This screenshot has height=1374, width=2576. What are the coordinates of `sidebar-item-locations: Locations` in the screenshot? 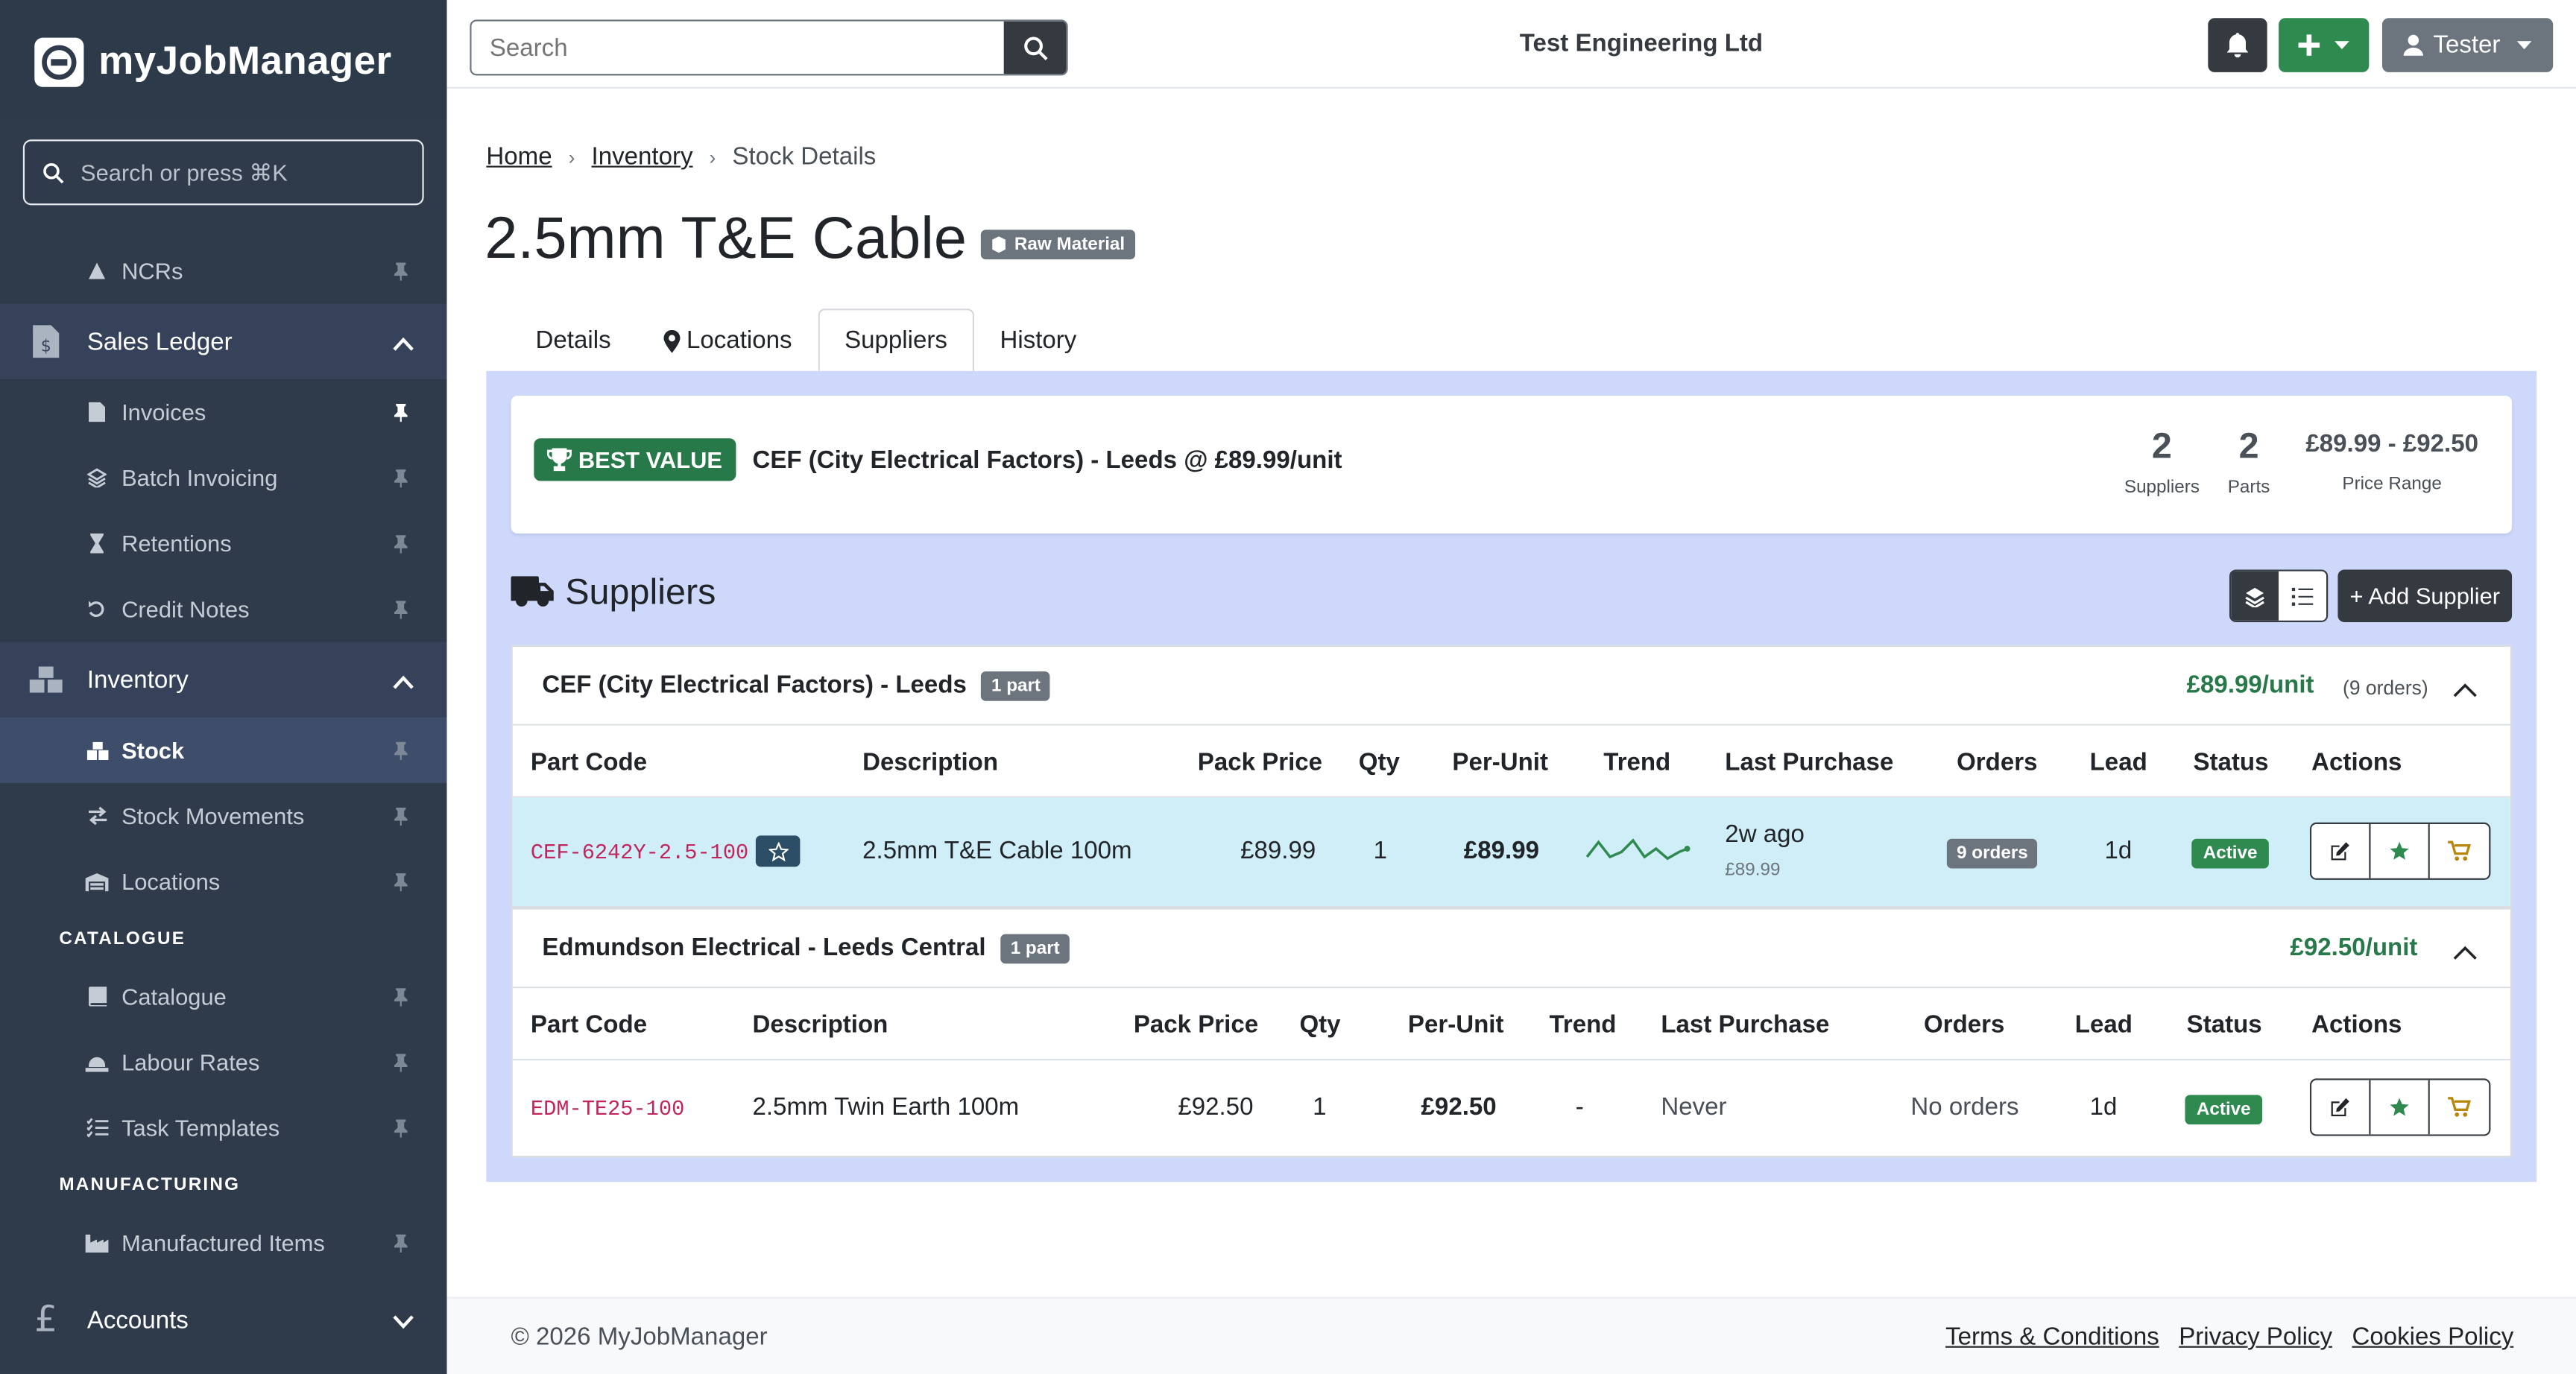 It's located at (223, 881).